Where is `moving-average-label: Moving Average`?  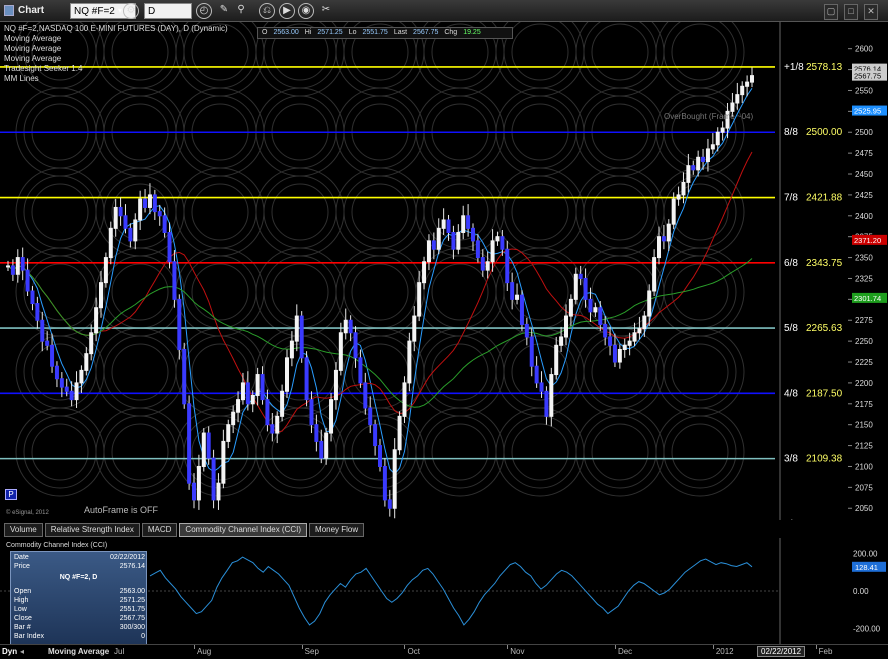
moving-average-label: Moving Average is located at coordinates (79, 651).